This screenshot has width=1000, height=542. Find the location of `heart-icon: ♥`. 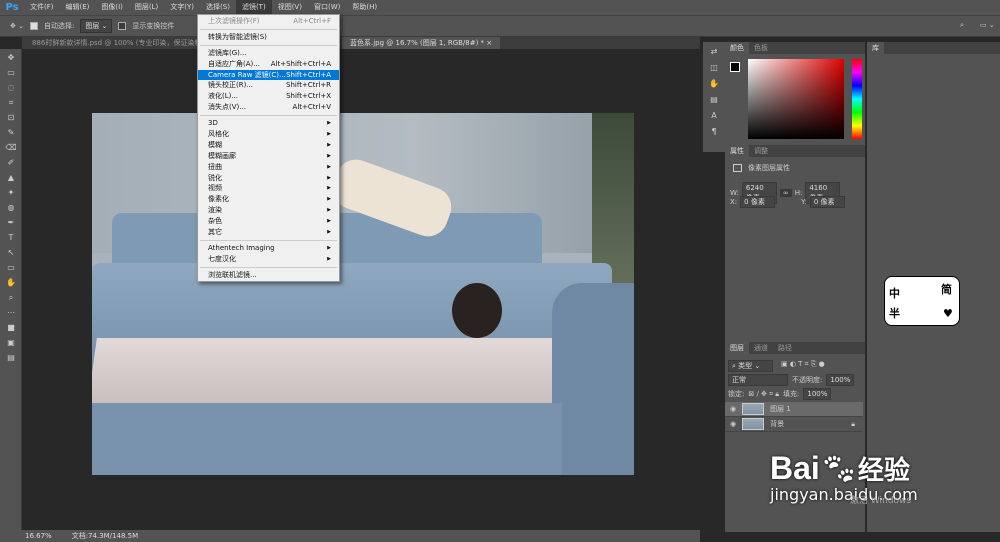

heart-icon: ♥ is located at coordinates (948, 313).